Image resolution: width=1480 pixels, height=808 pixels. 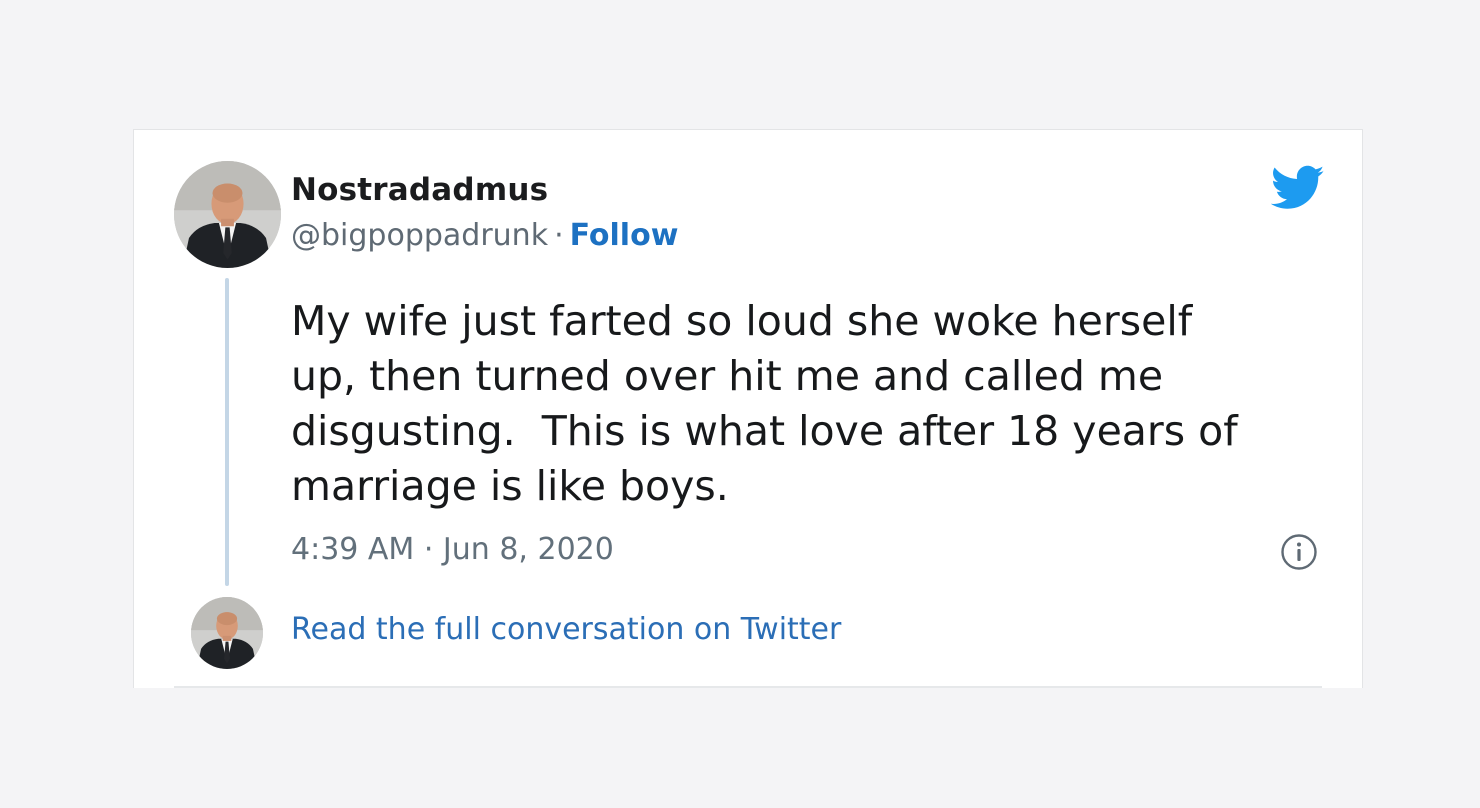 I want to click on author-handle-row: @bigpoppadrunk · Follow, so click(x=484, y=235).